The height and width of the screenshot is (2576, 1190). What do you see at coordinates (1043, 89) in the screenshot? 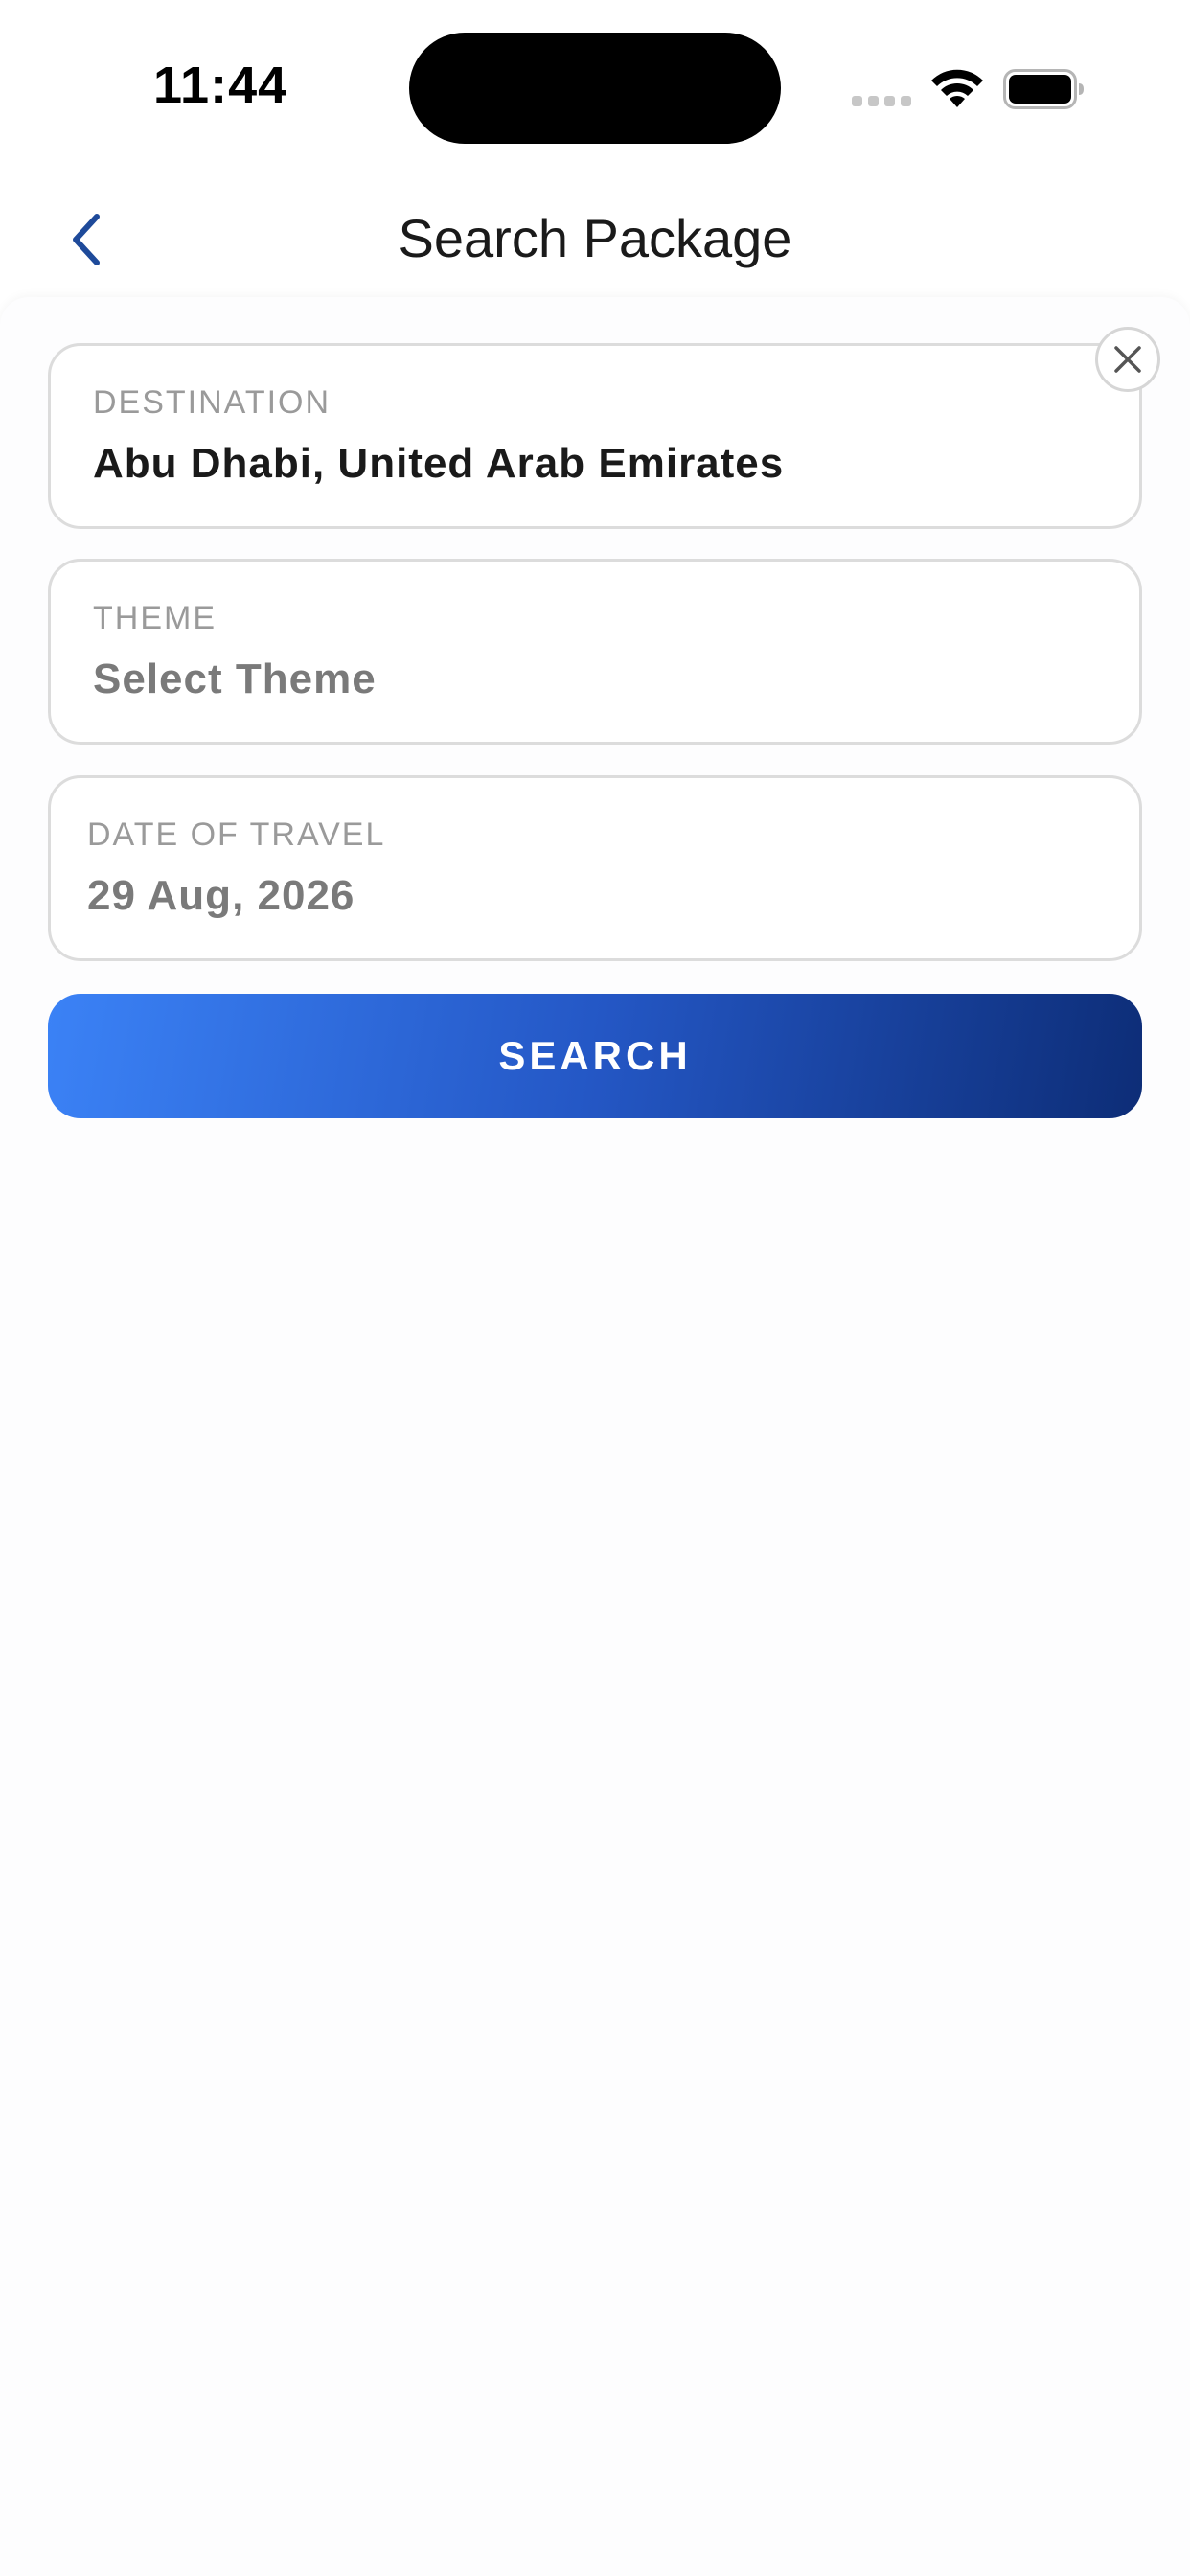
I see `battery-icon` at bounding box center [1043, 89].